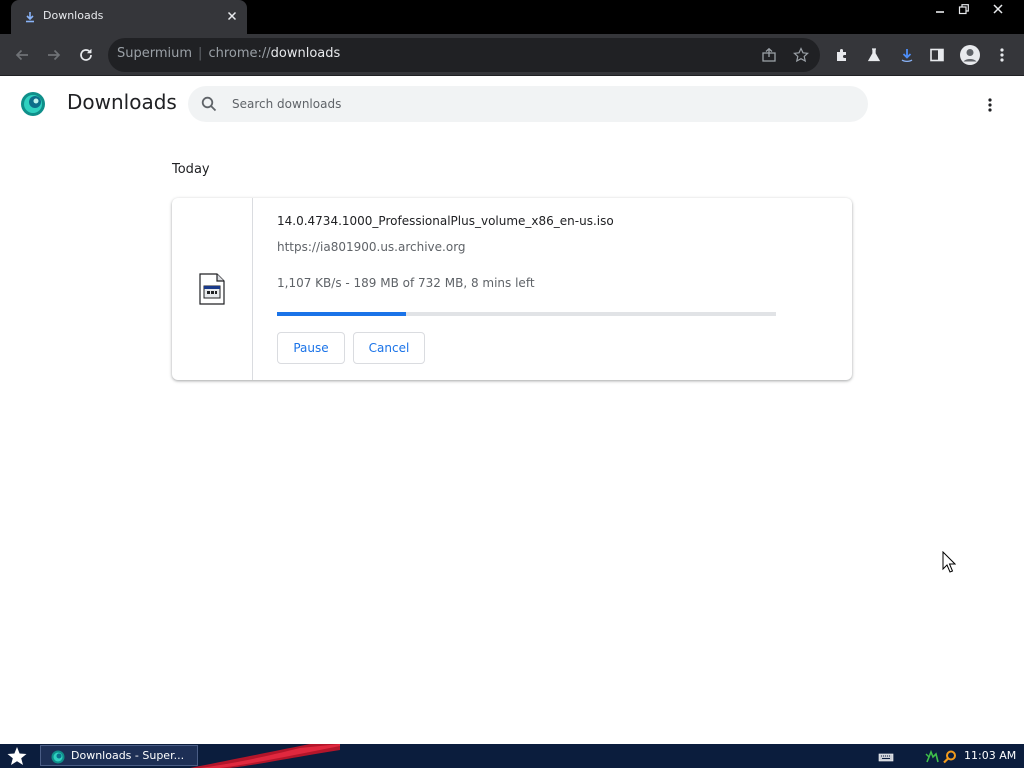 This screenshot has height=768, width=1024. What do you see at coordinates (209, 104) in the screenshot?
I see `search-icon` at bounding box center [209, 104].